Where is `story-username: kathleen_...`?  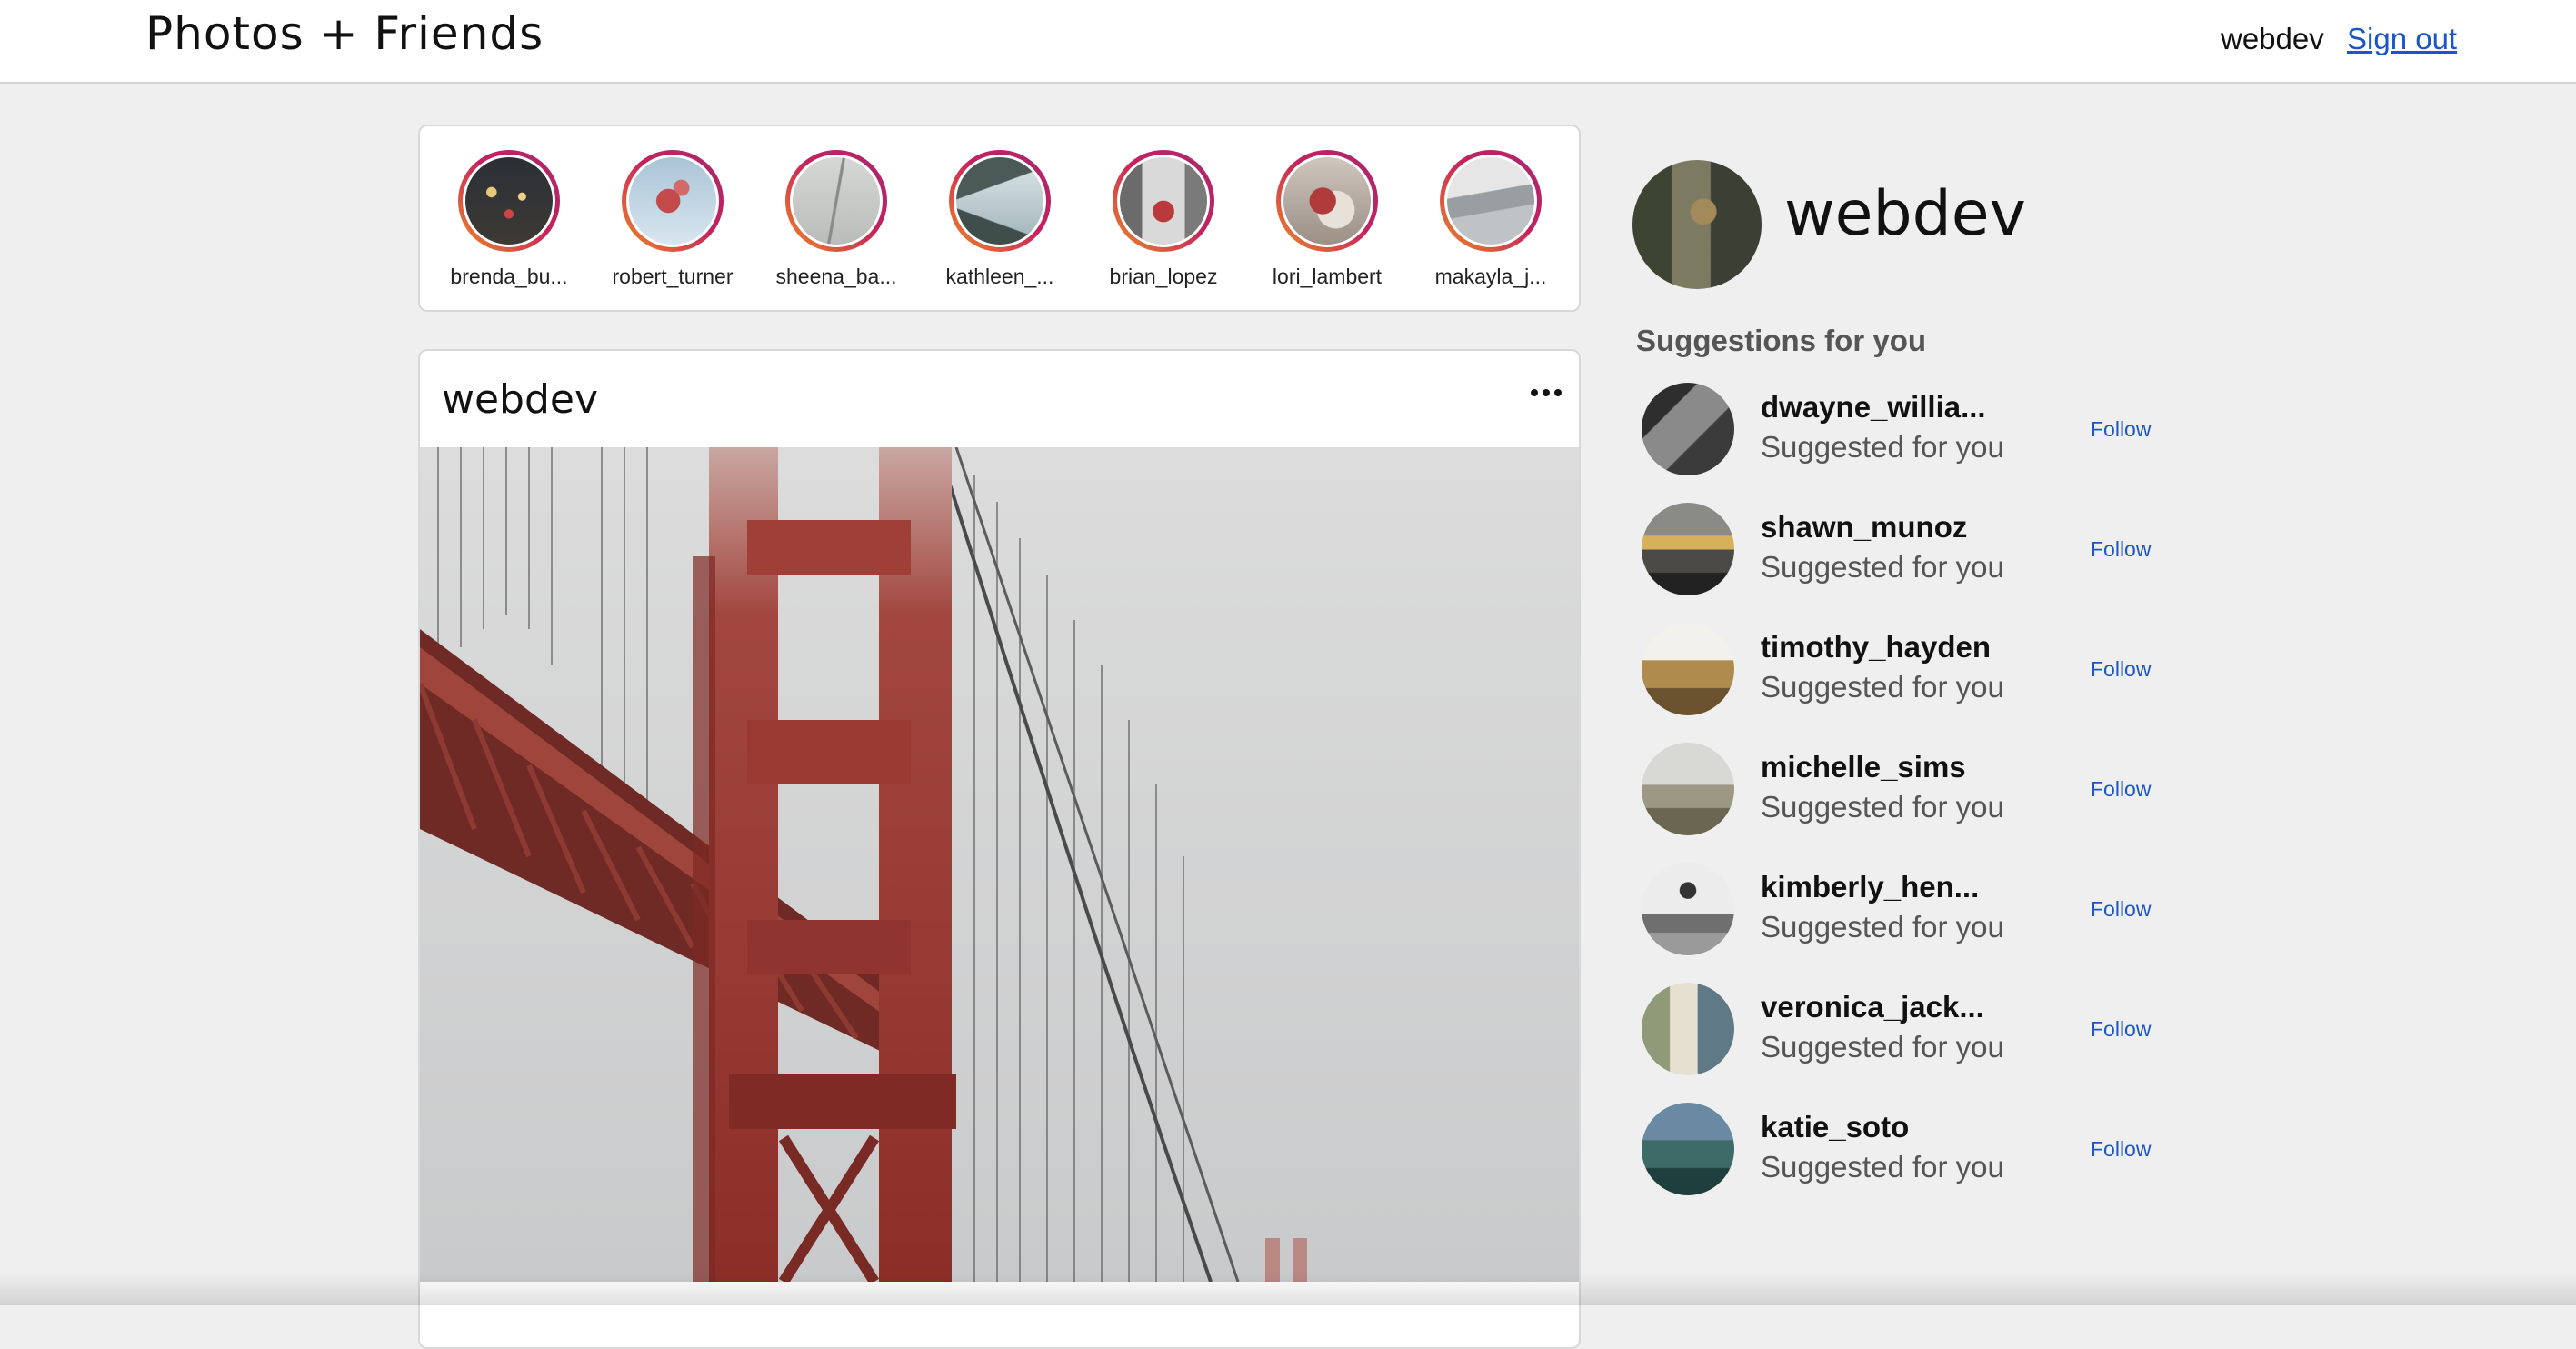 story-username: kathleen_... is located at coordinates (1000, 276).